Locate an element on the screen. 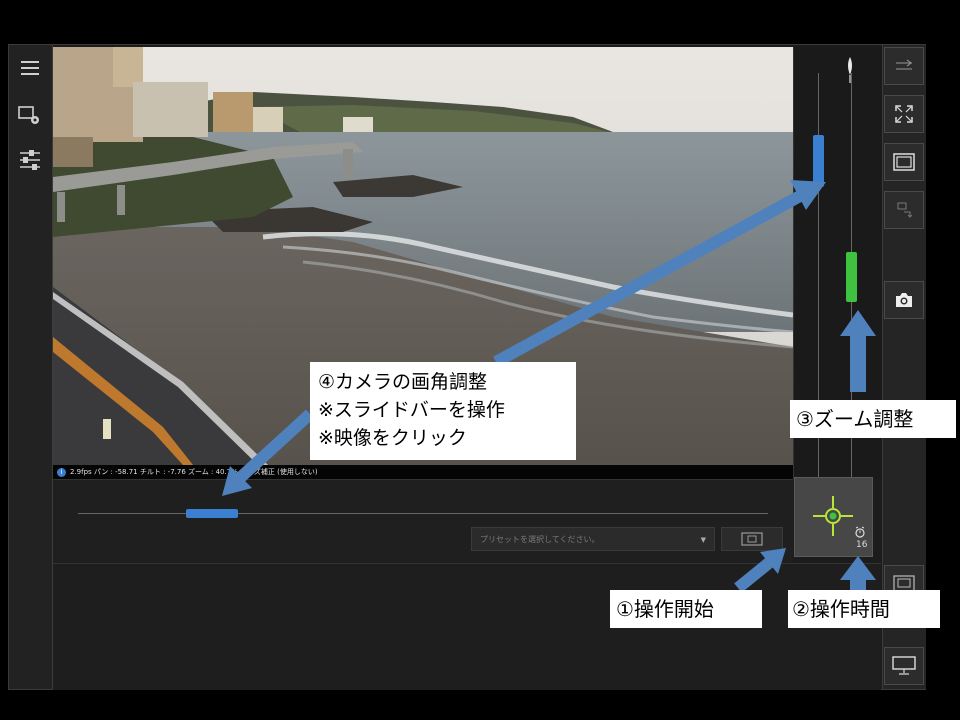  collapse-button is located at coordinates (904, 66).